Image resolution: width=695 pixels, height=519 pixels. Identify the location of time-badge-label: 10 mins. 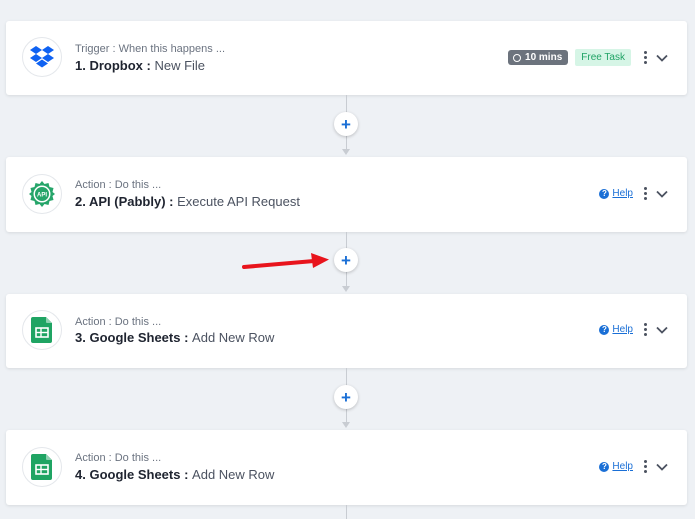
(544, 57).